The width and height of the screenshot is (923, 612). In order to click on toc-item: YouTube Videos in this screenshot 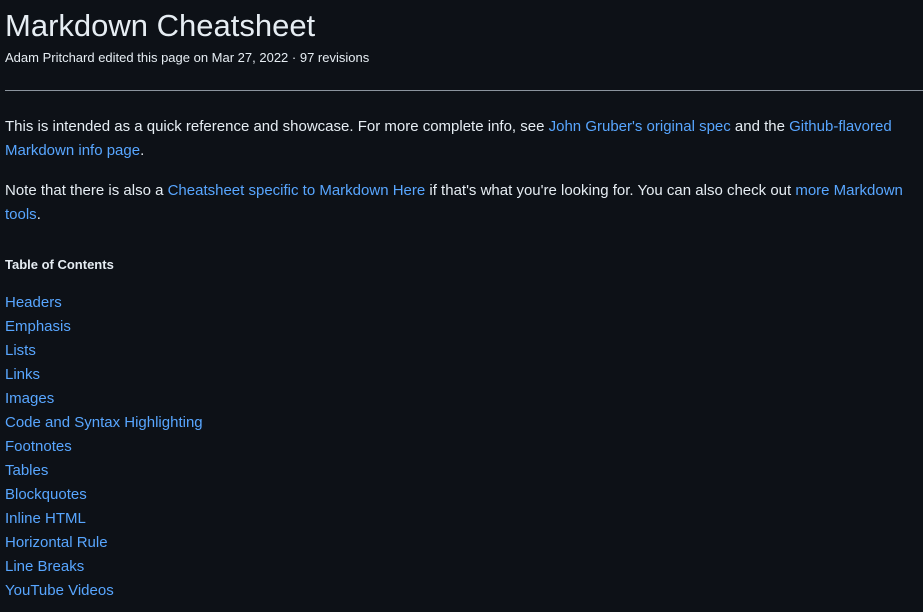, I will do `click(464, 591)`.